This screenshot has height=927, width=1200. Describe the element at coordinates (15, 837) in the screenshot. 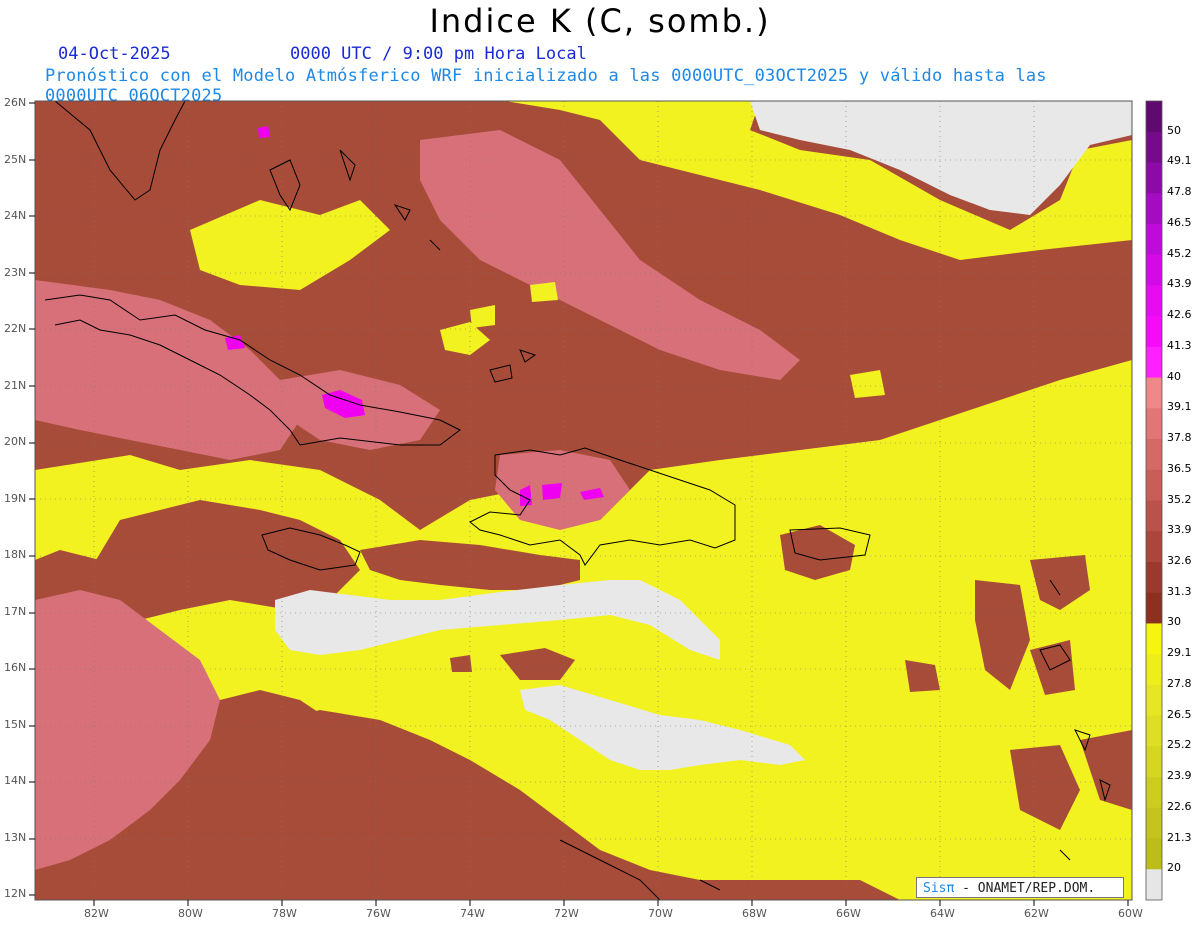

I see `lat-label-13N: 13N` at that location.